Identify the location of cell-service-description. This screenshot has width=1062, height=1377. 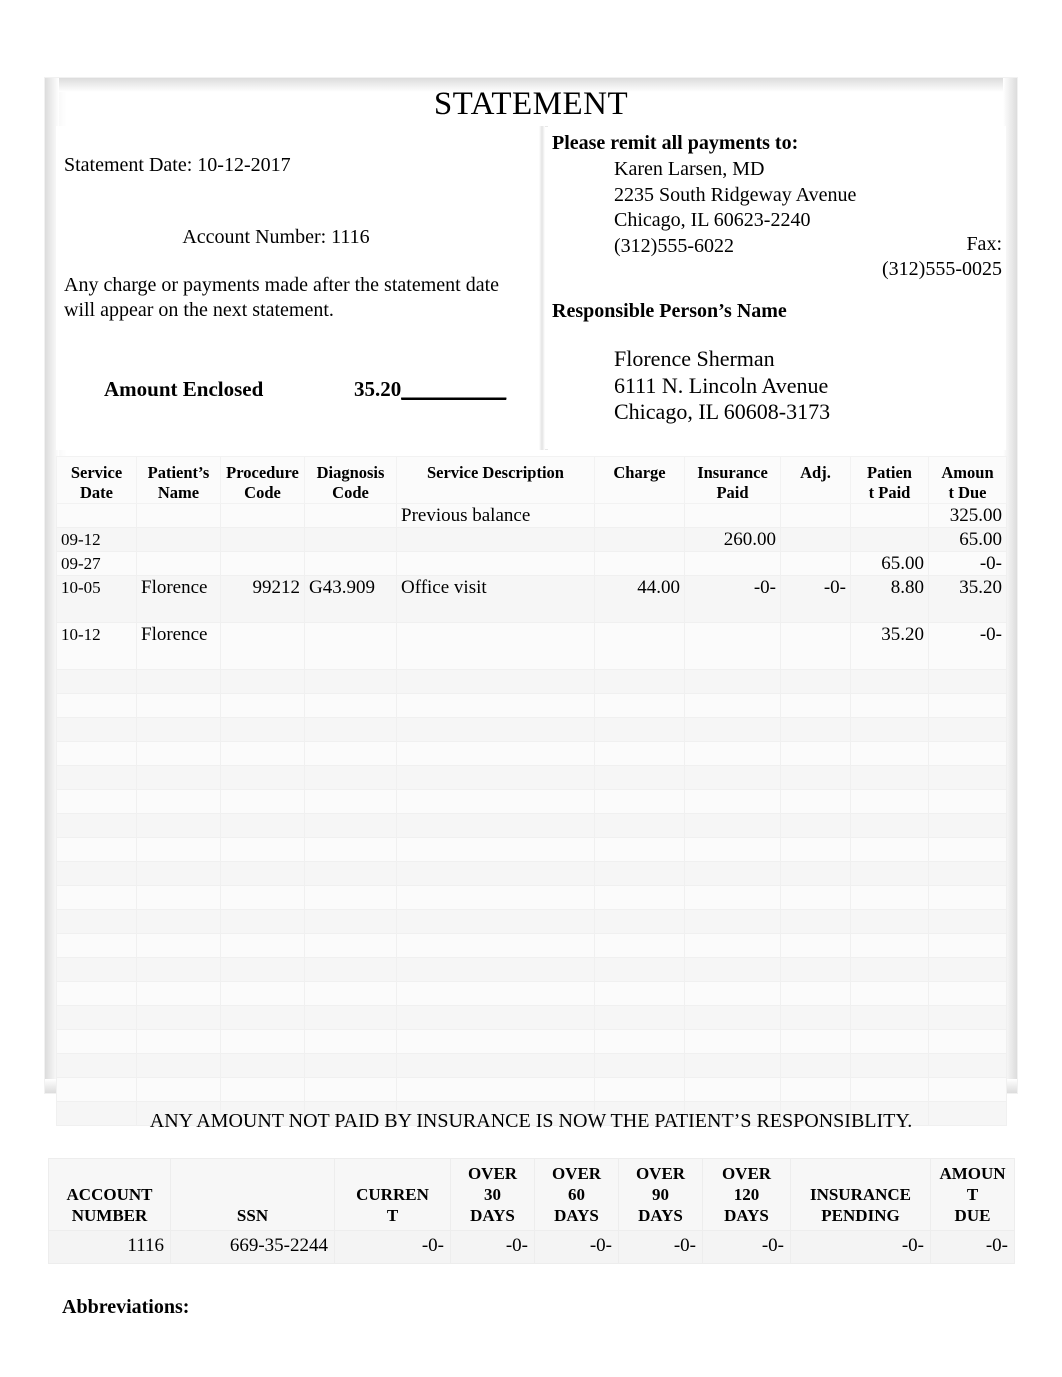
(495, 563).